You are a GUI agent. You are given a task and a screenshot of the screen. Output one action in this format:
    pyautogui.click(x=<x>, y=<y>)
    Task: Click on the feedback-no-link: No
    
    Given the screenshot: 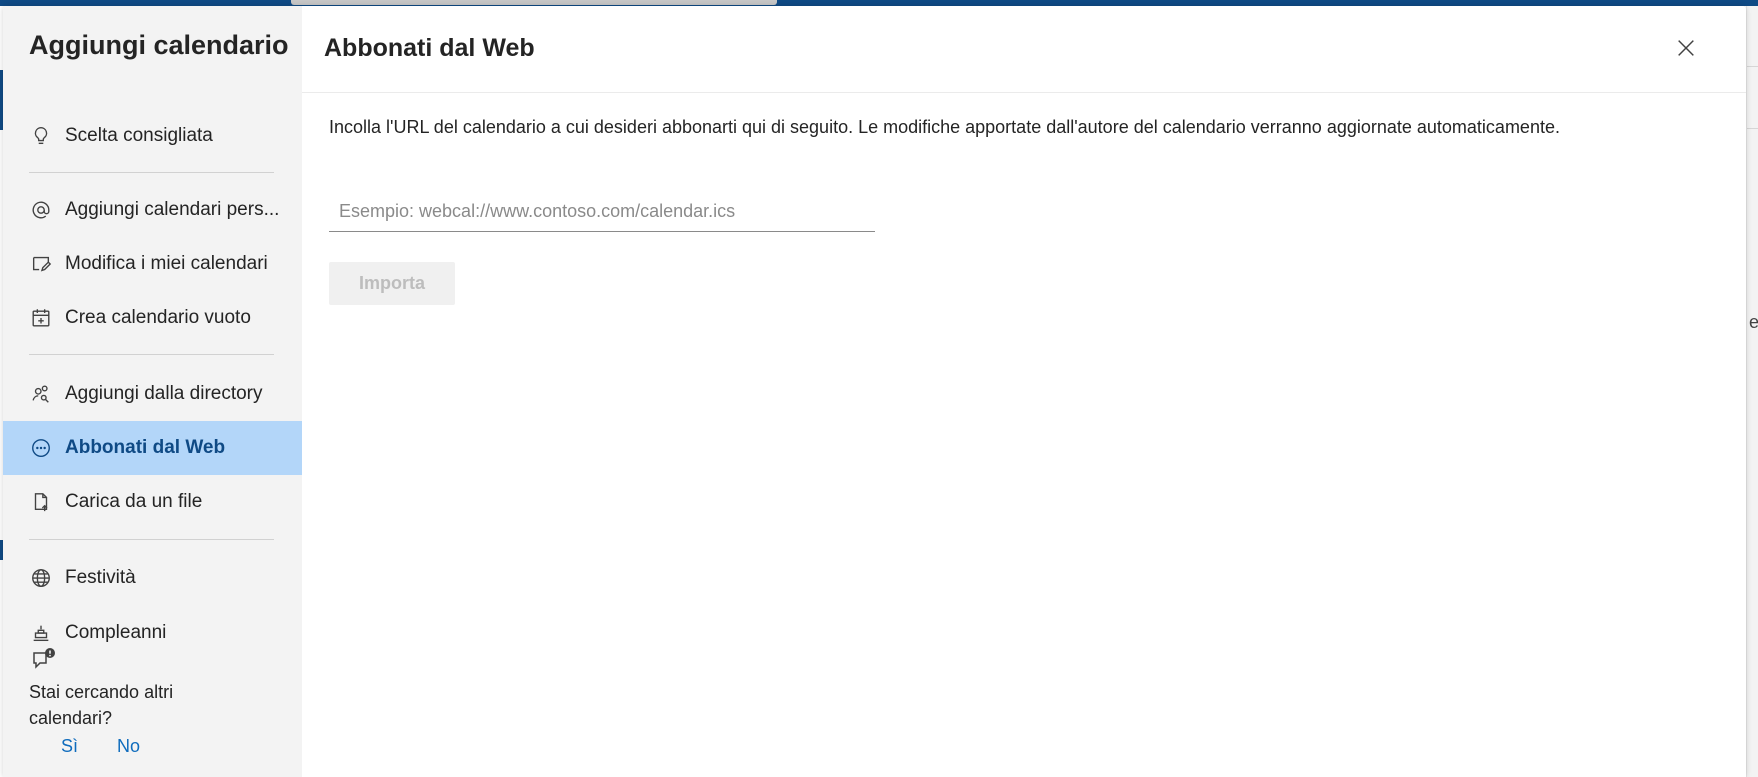 What is the action you would take?
    pyautogui.click(x=128, y=746)
    